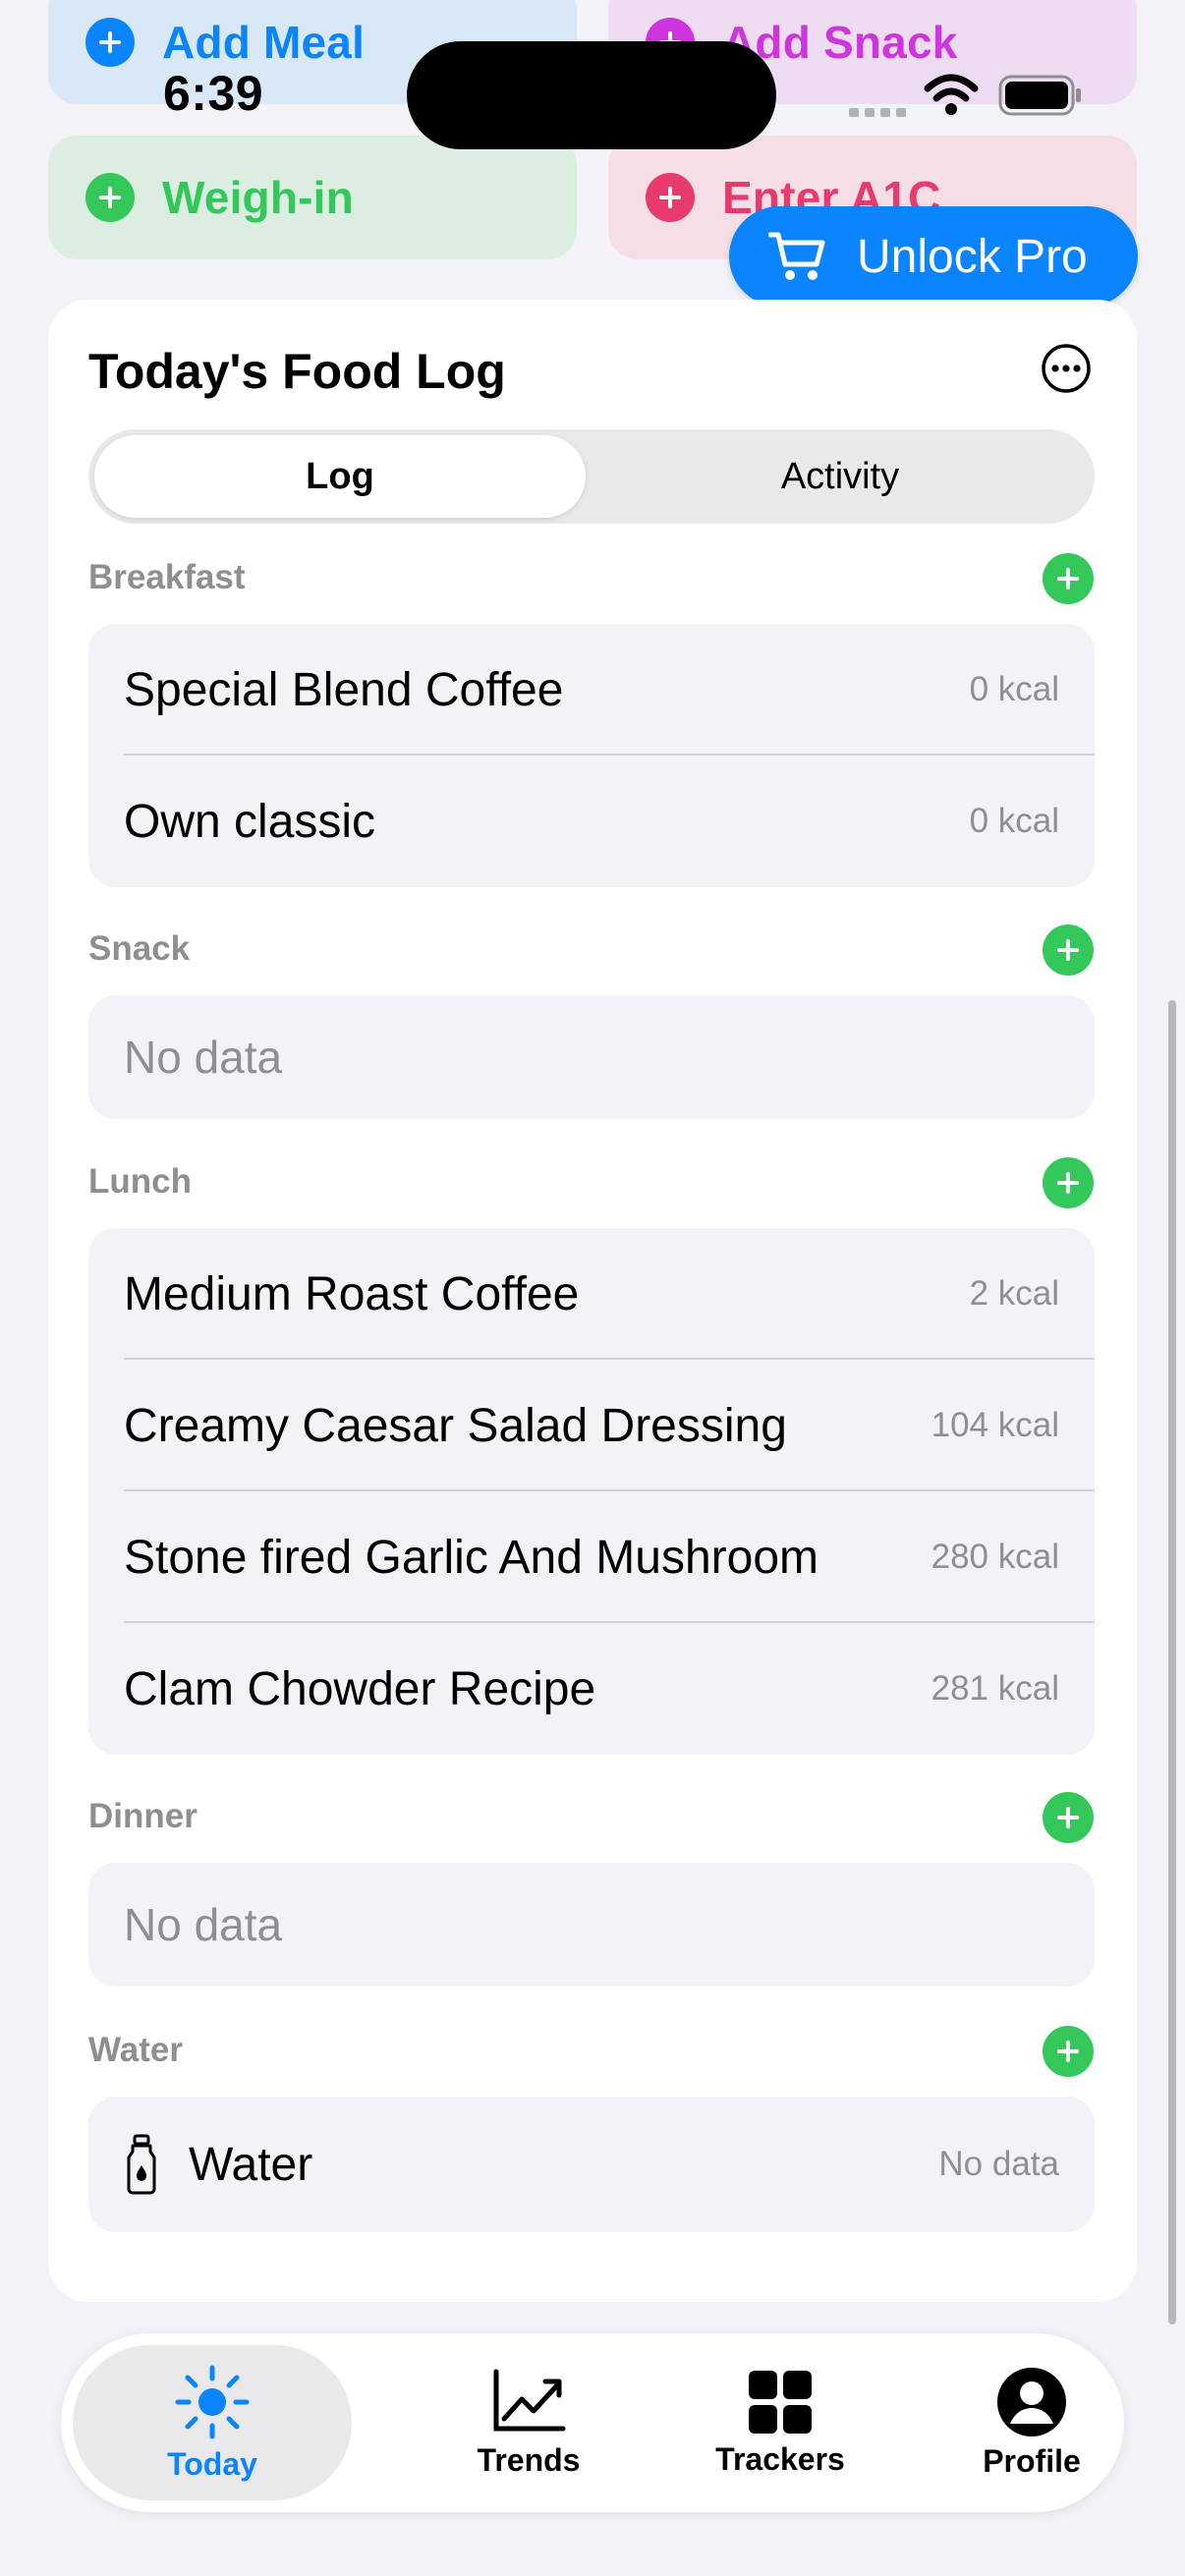 This screenshot has width=1185, height=2576. I want to click on section-header-lunch: Lunch, so click(140, 1181).